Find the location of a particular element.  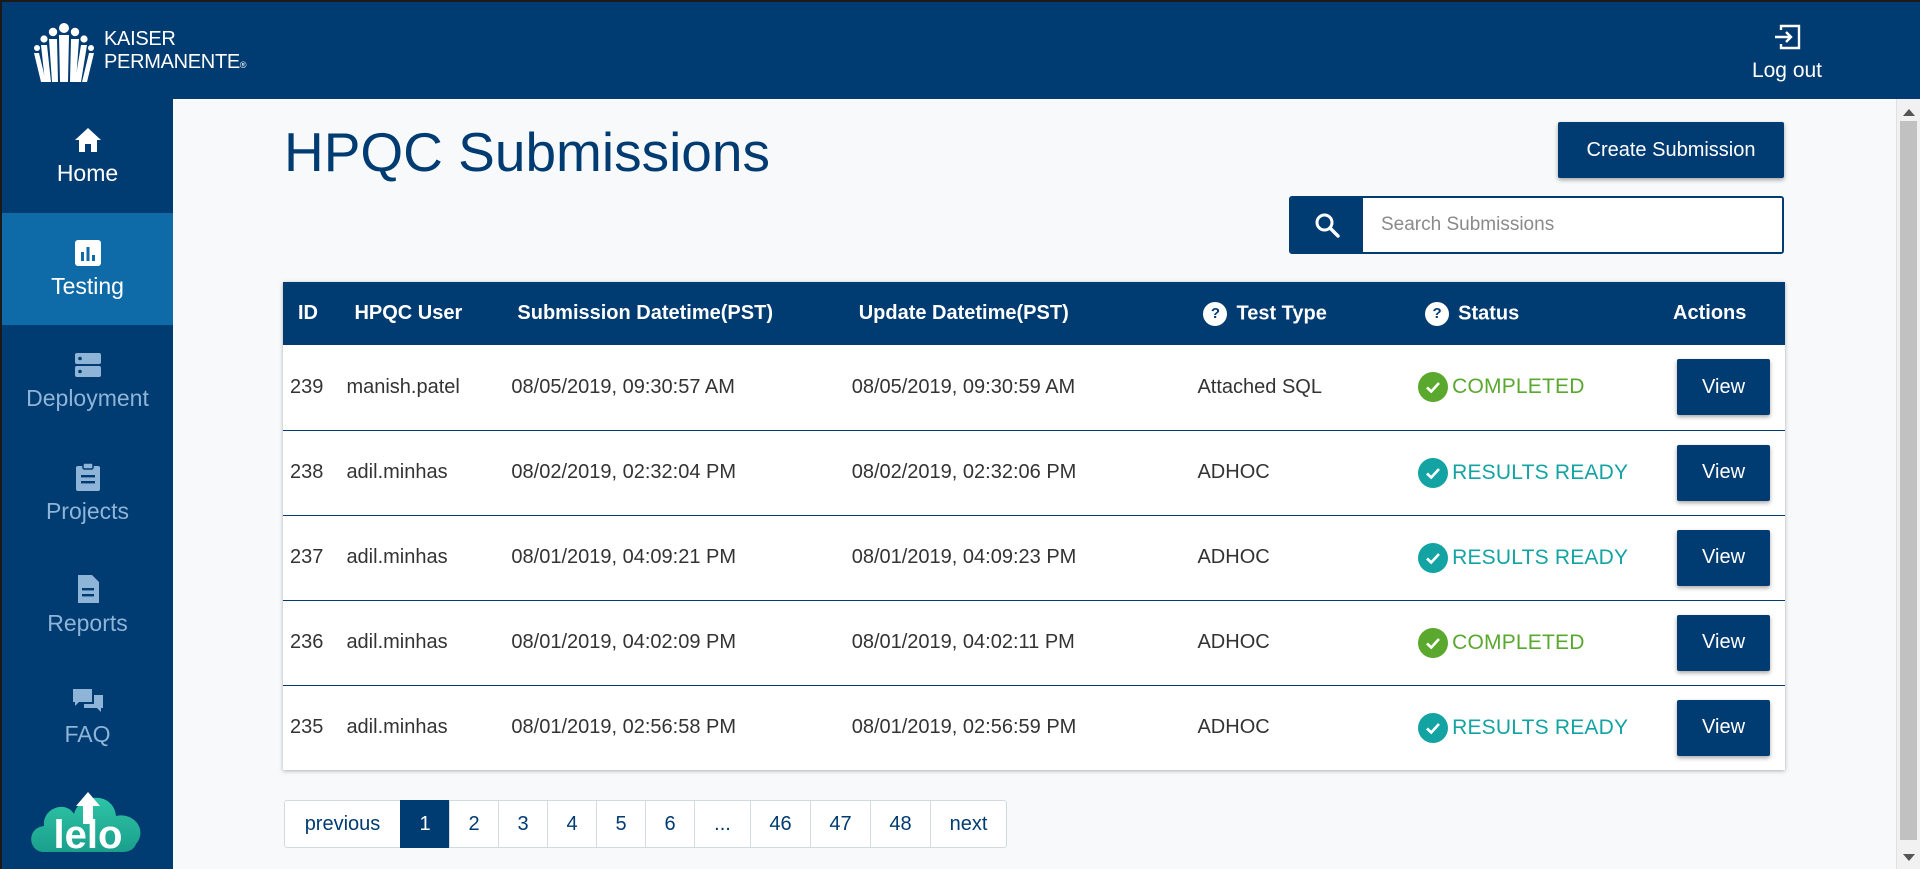

scroll-up-arrow-icon is located at coordinates (1909, 112).